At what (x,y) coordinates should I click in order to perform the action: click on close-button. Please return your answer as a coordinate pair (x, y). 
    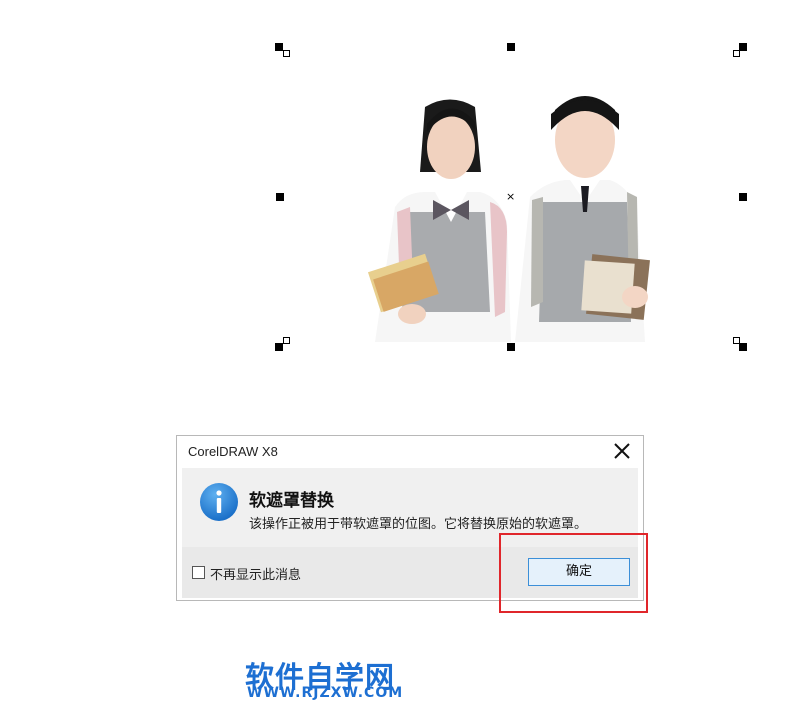
    Looking at the image, I should click on (622, 451).